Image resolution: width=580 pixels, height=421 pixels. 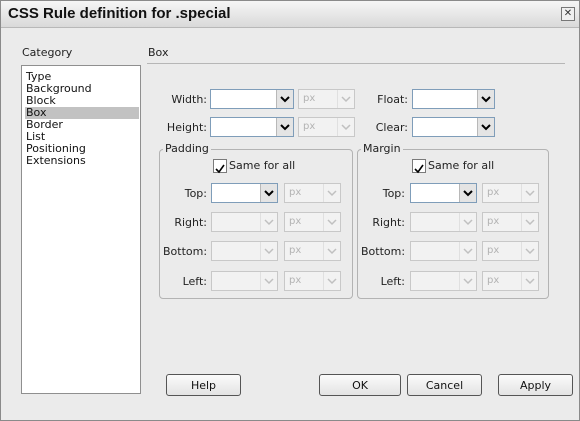 I want to click on padding-bottom-label: Bottom:, so click(x=185, y=251).